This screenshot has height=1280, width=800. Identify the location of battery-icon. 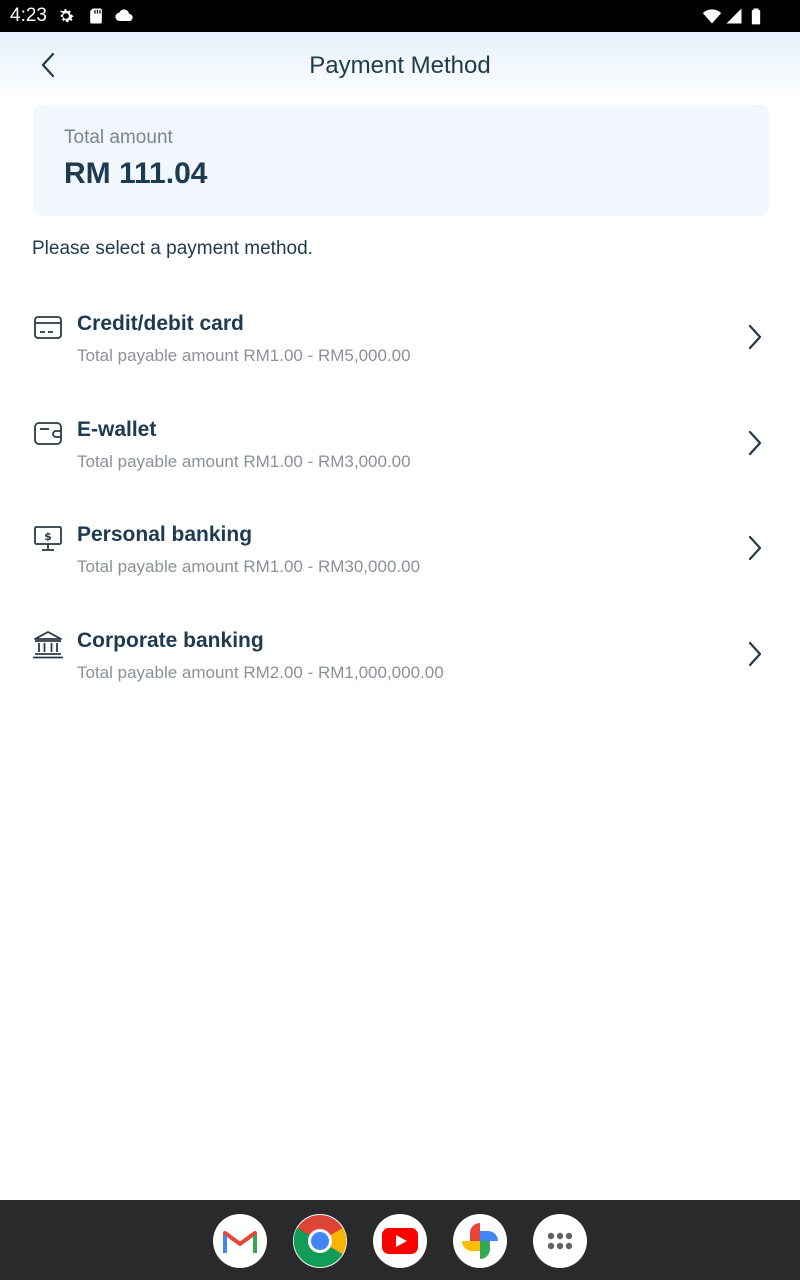
(756, 16).